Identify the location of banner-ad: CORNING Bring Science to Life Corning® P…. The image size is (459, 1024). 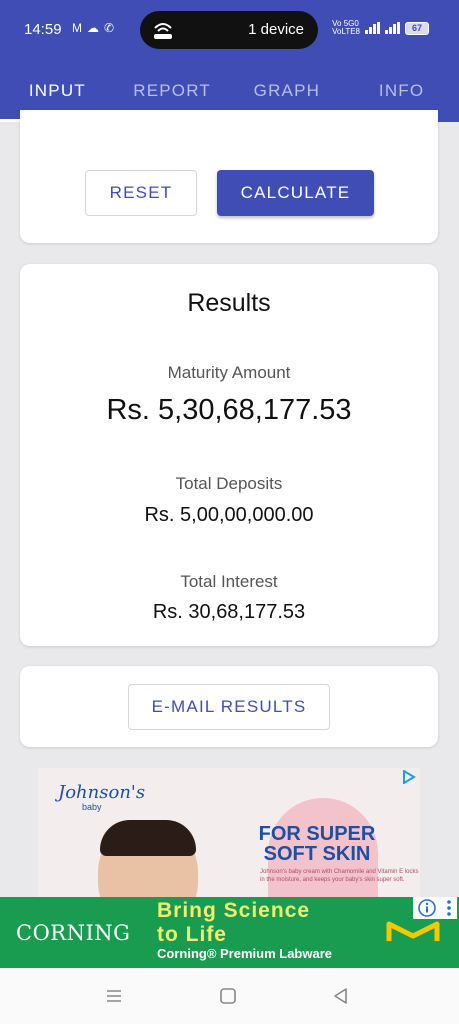
(229, 932).